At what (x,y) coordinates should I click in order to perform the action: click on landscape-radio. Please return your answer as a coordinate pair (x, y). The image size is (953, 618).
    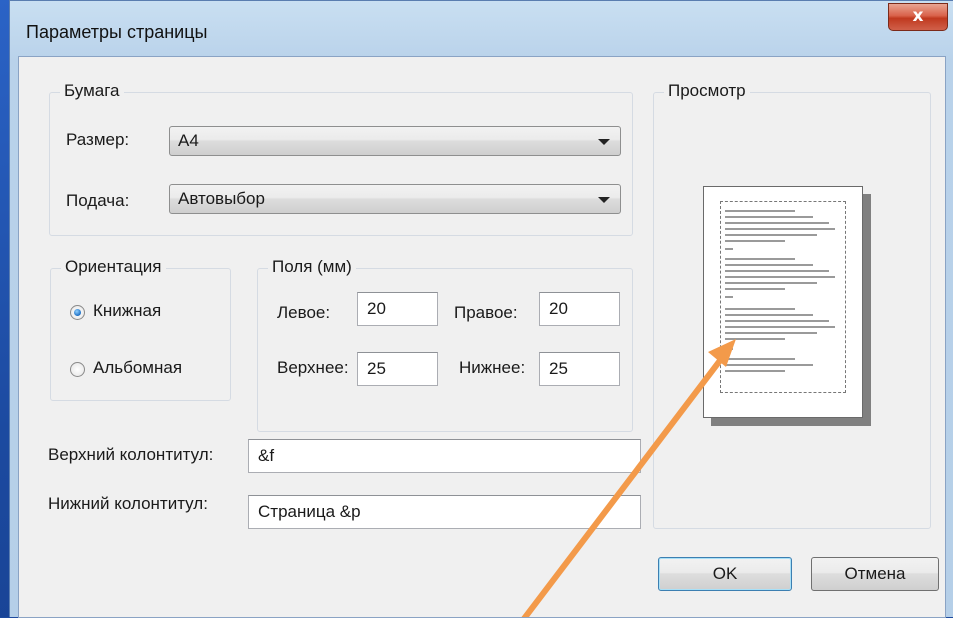
    Looking at the image, I should click on (77, 369).